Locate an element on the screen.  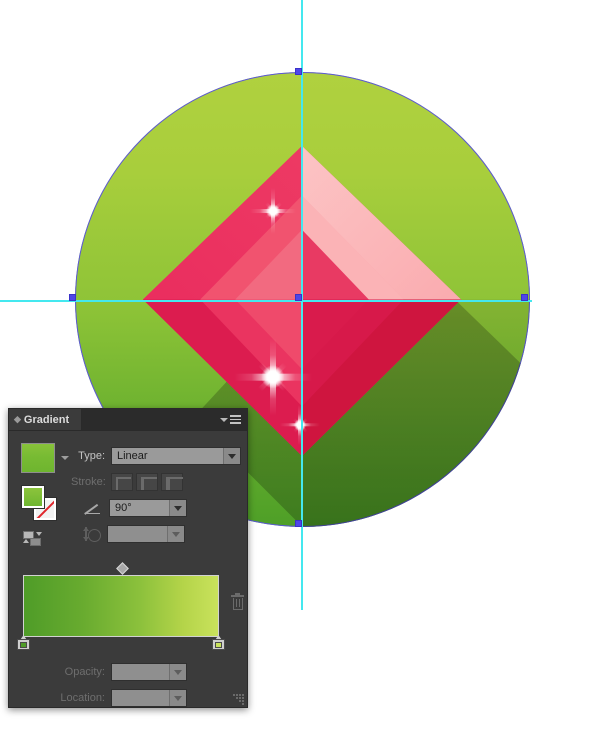
anchor-point-center is located at coordinates (298, 297).